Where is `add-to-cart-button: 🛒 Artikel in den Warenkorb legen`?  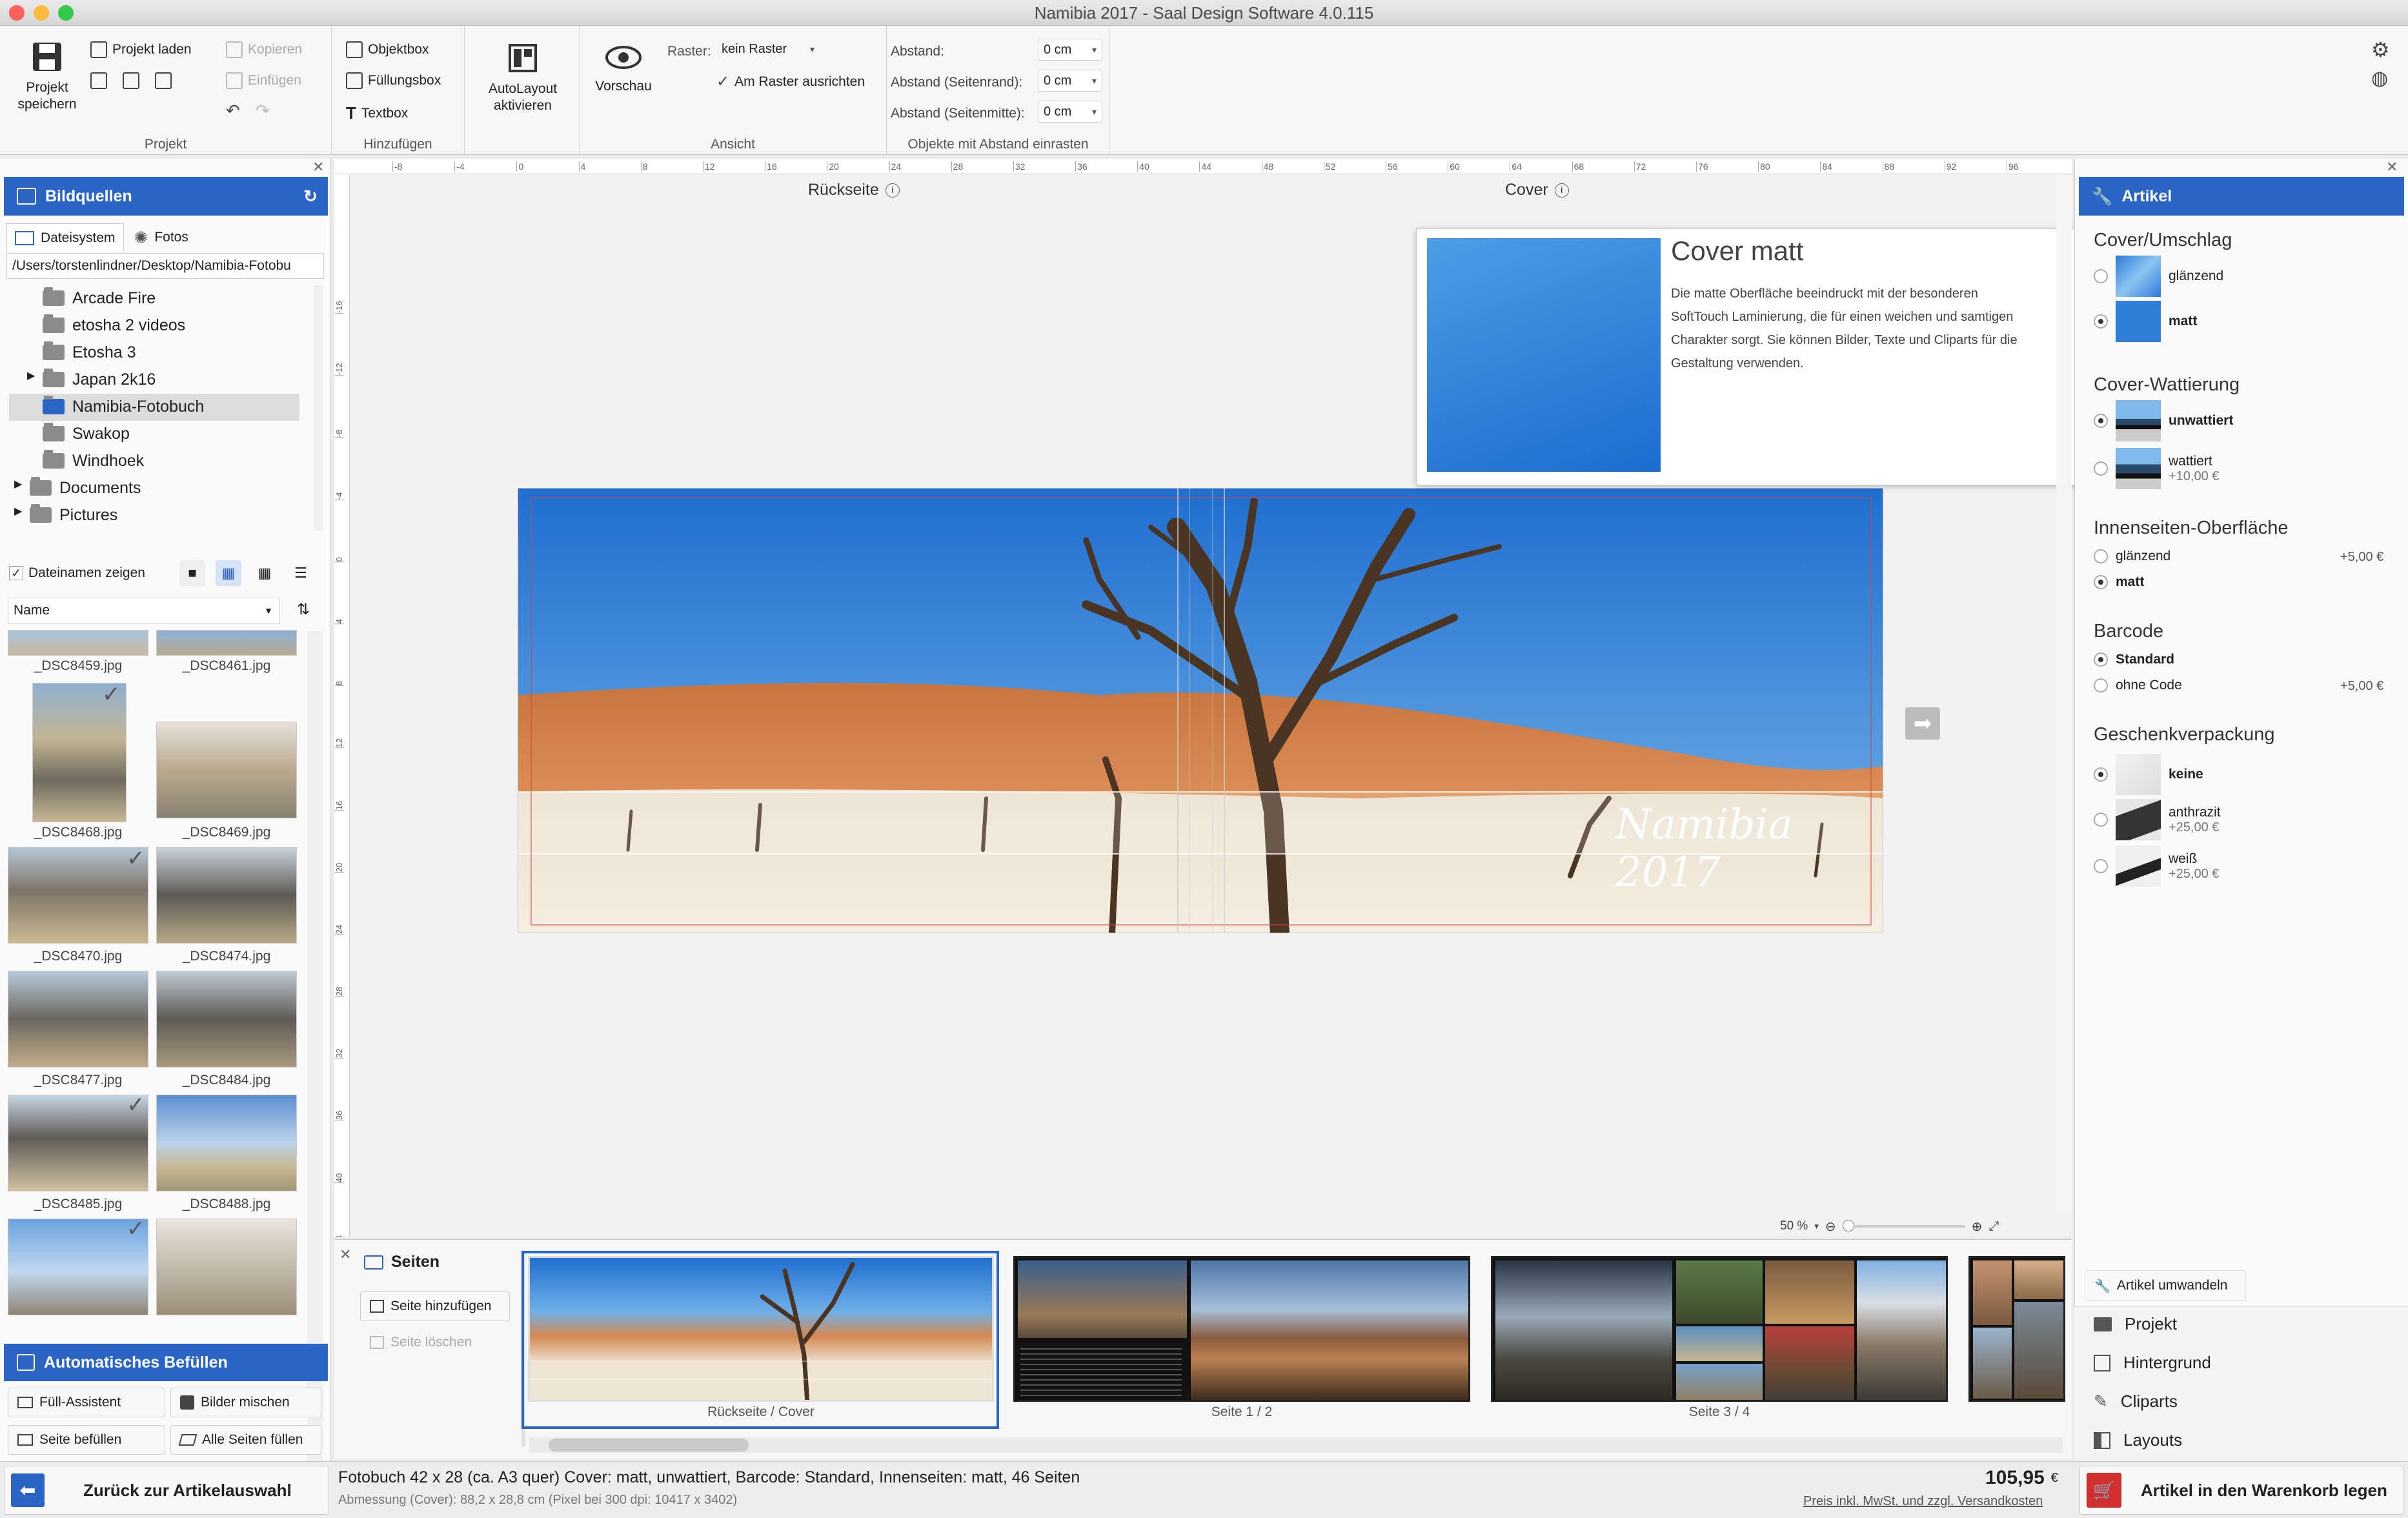
add-to-cart-button: 🛒 Artikel in den Warenkorb legen is located at coordinates (2241, 1490).